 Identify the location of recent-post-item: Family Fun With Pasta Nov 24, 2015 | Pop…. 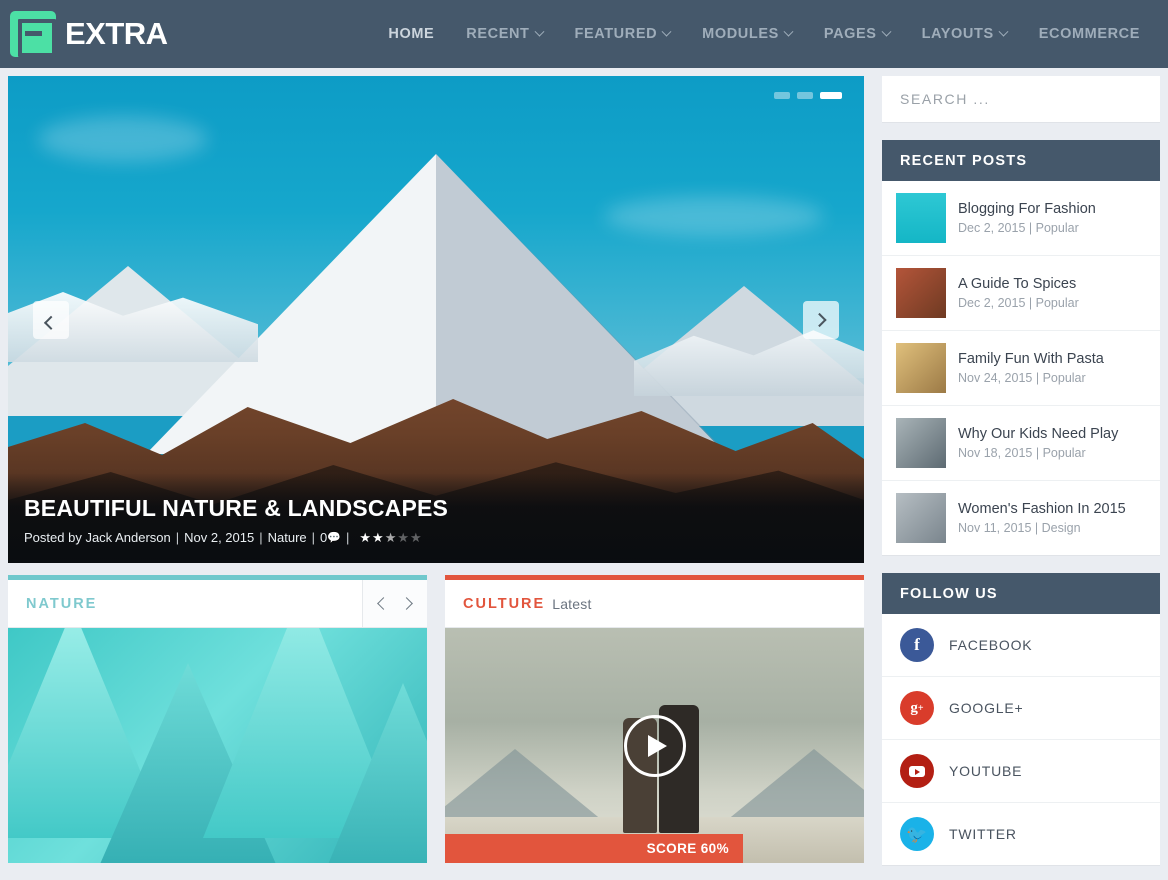
(1021, 368).